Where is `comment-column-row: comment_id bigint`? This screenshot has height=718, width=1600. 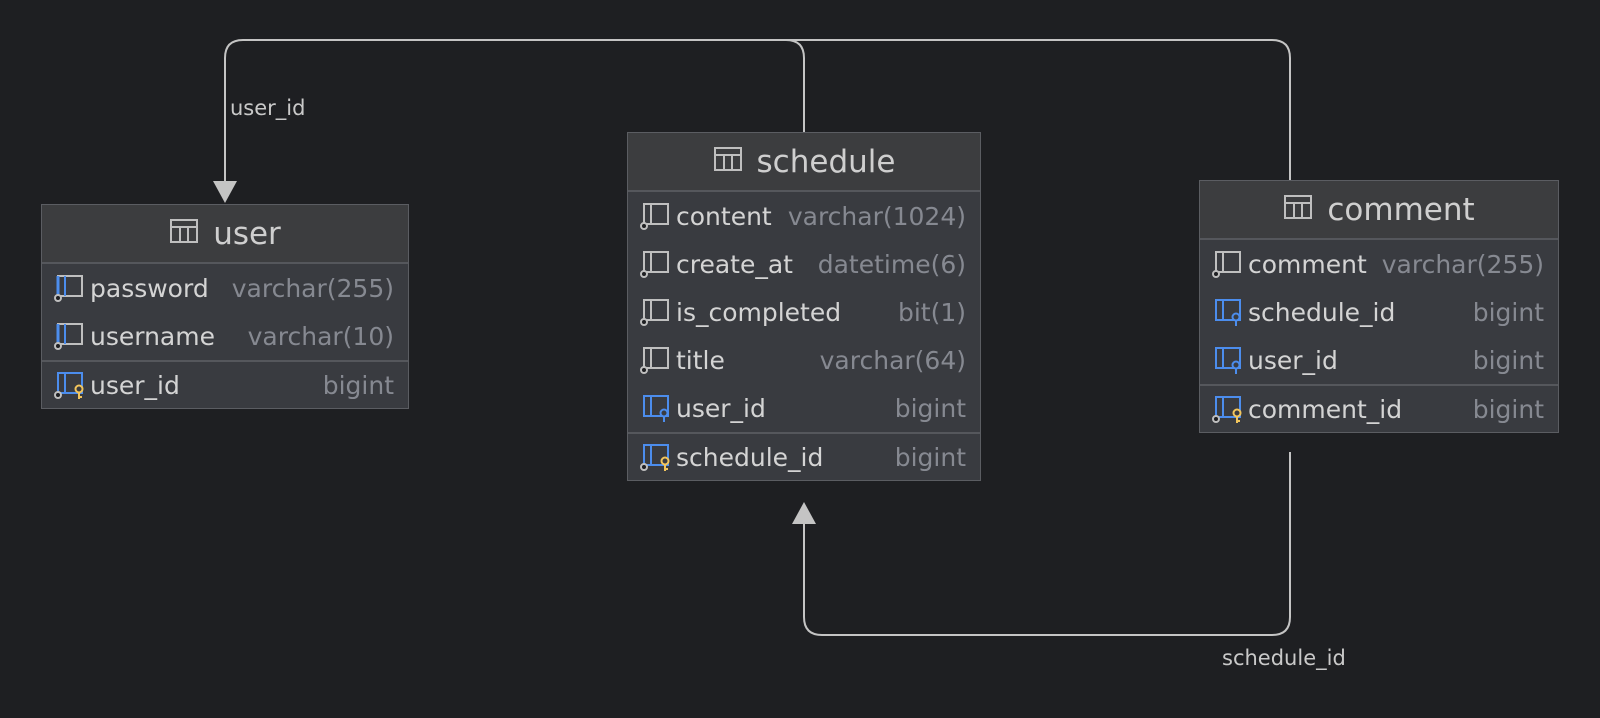 comment-column-row: comment_id bigint is located at coordinates (1379, 408).